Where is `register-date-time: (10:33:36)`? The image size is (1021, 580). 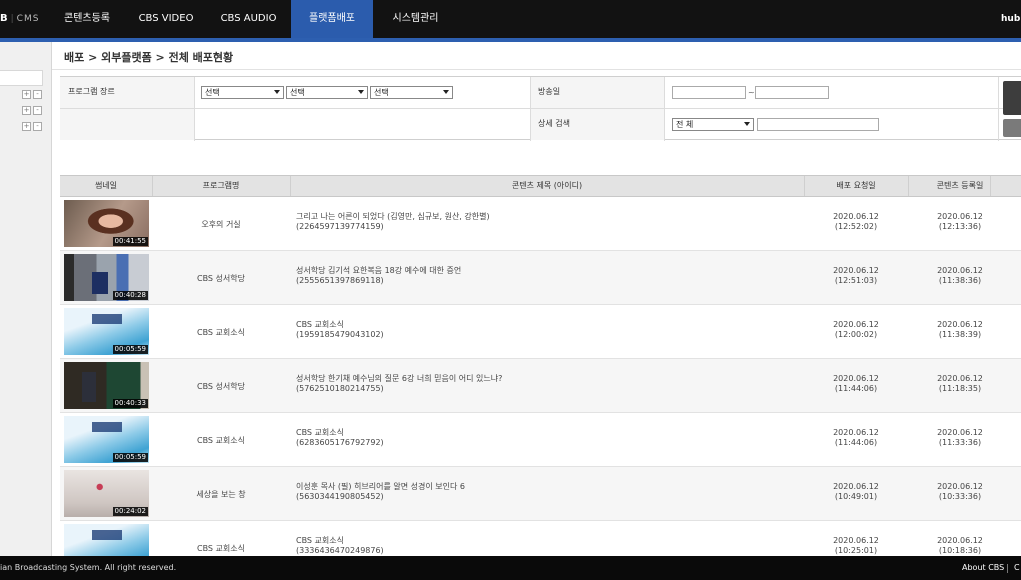 register-date-time: (10:33:36) is located at coordinates (960, 496).